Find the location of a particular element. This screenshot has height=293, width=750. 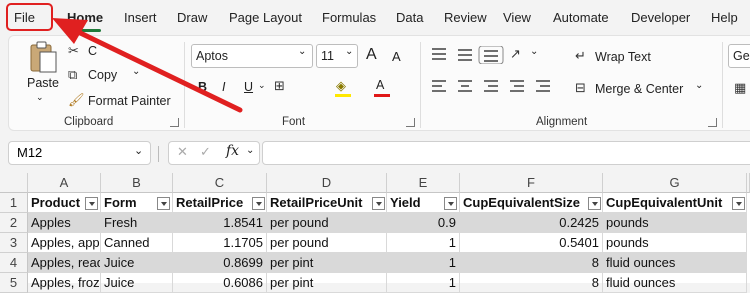

menu-review: Review is located at coordinates (465, 17).